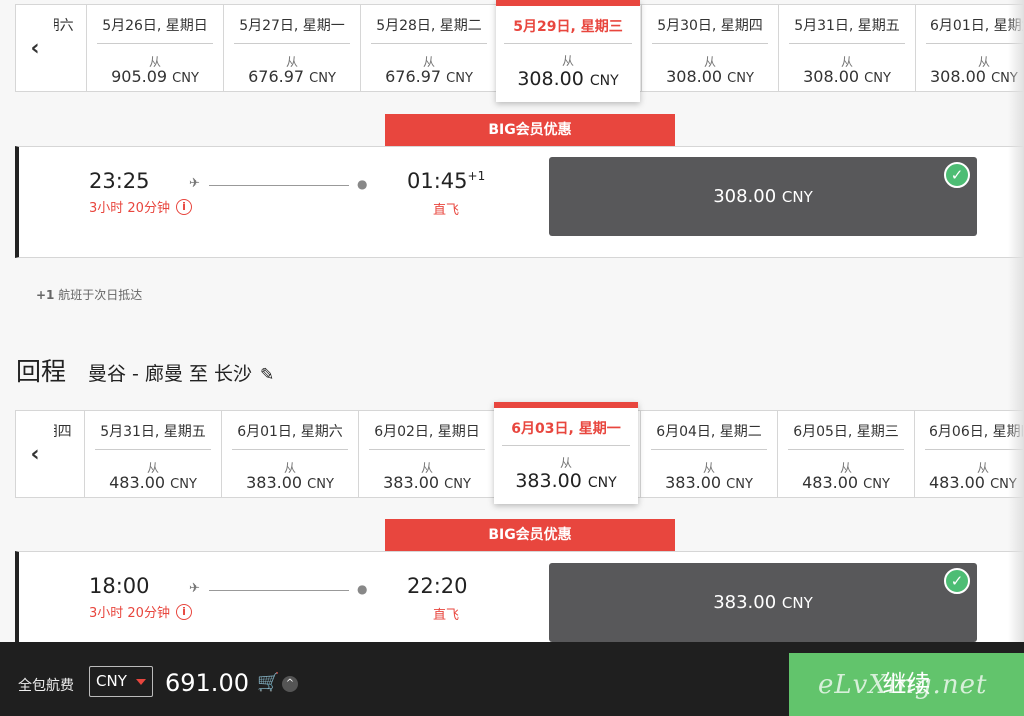  I want to click on date-cell: 5月30日, 星期四 从 308.00 CNY, so click(709, 48).